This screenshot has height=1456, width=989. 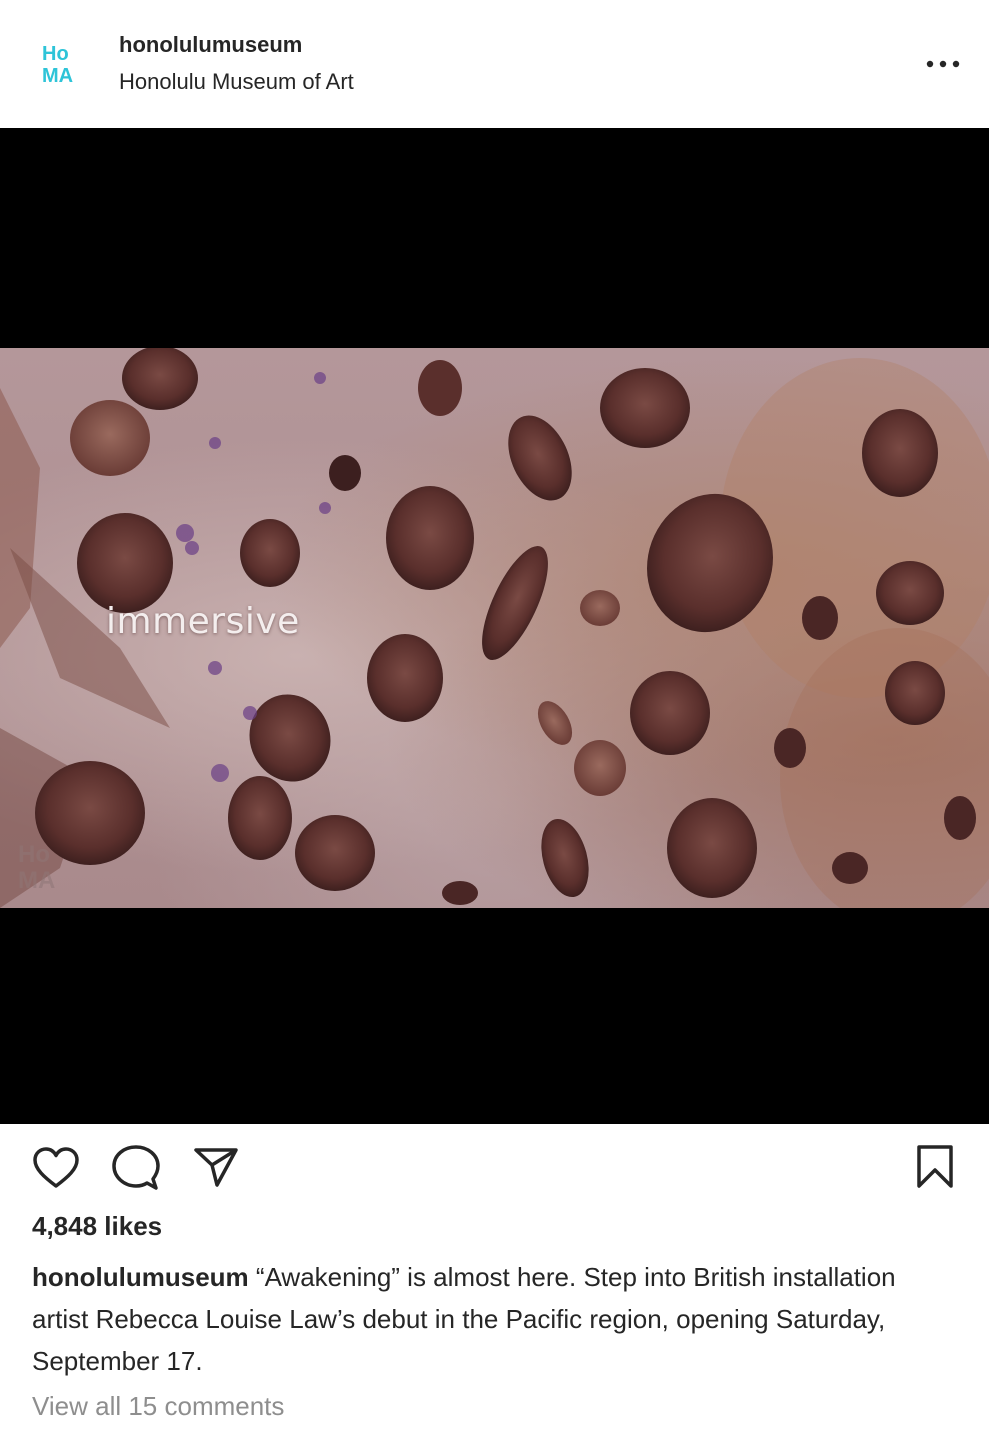 What do you see at coordinates (203, 621) in the screenshot?
I see `video-overlay-text: immersive` at bounding box center [203, 621].